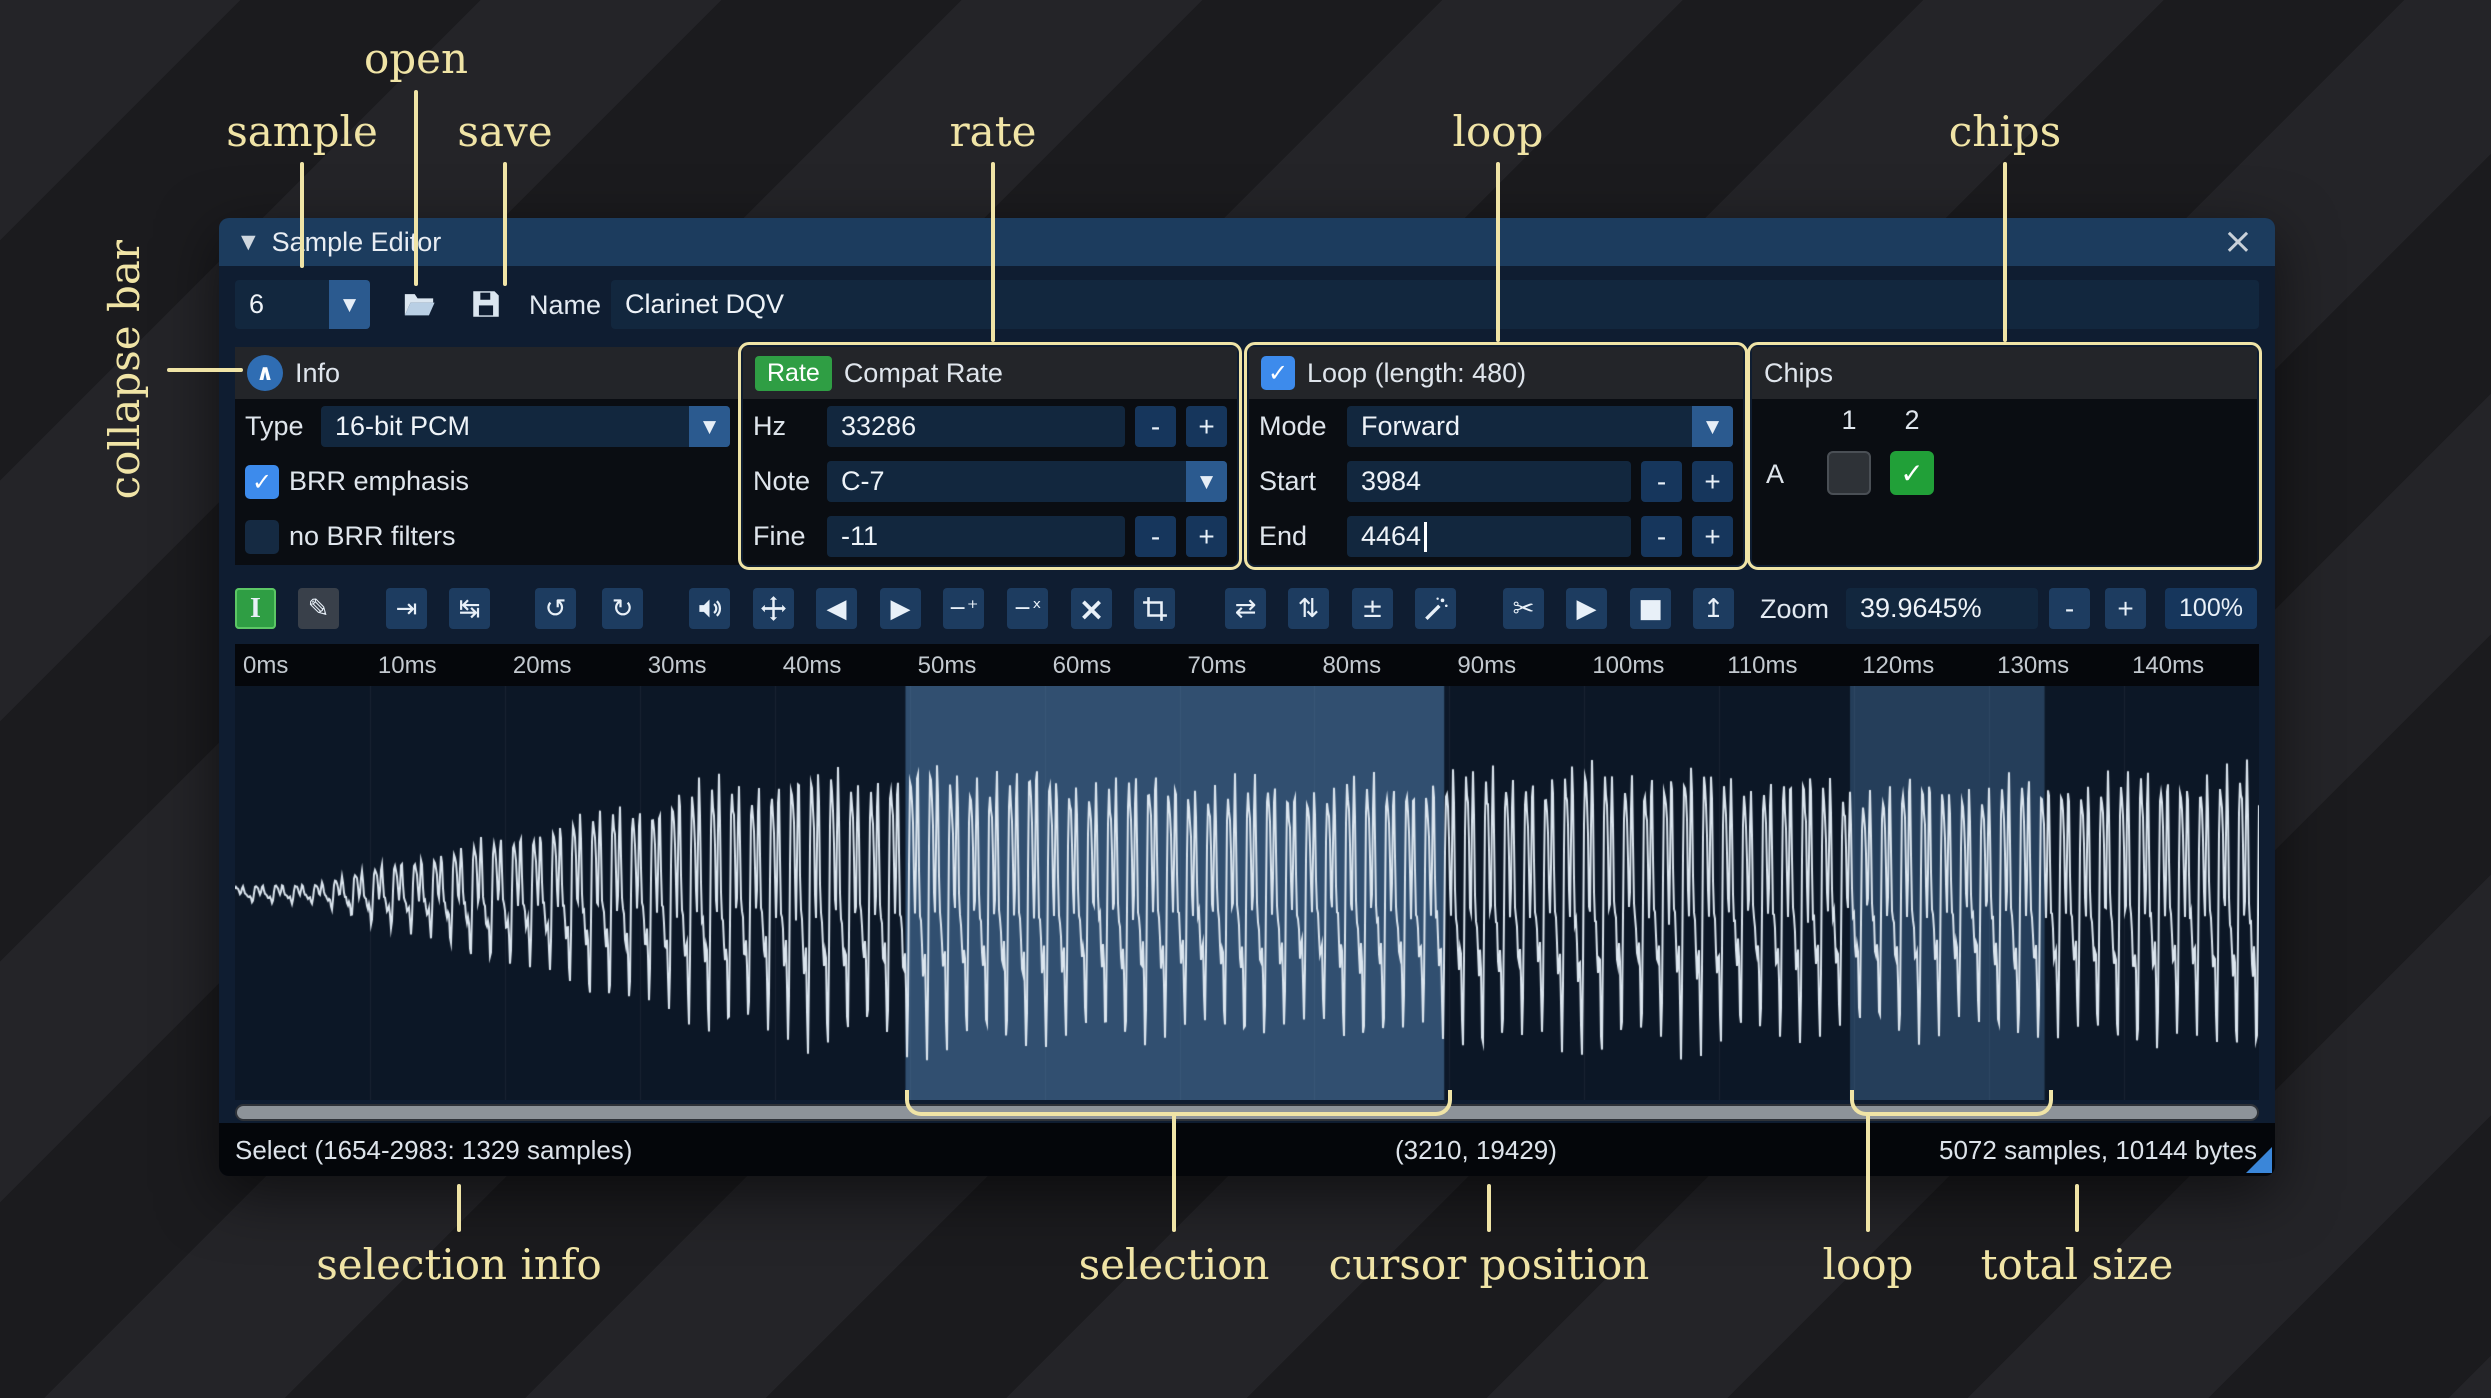  I want to click on zoom-input: 39.9645%, so click(1942, 608).